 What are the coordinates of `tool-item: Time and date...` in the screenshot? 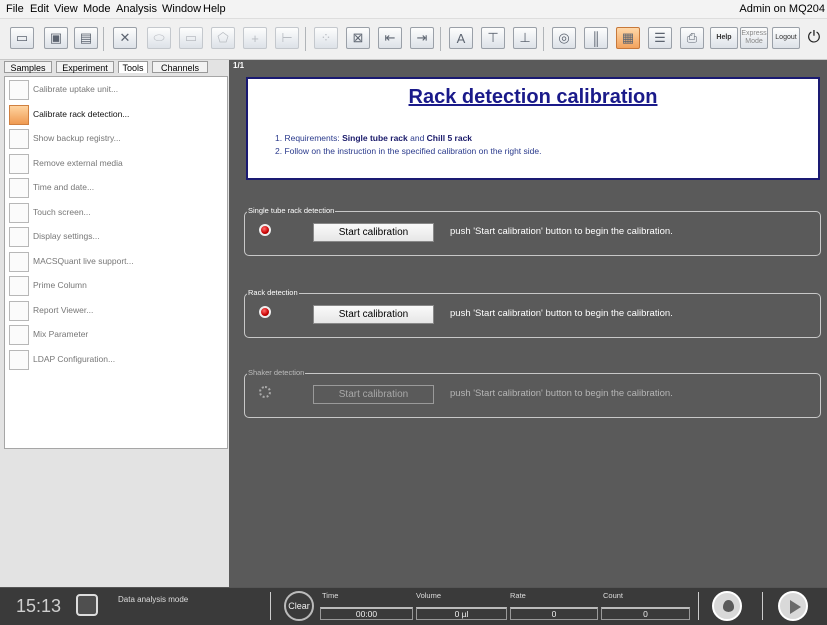 It's located at (114, 188).